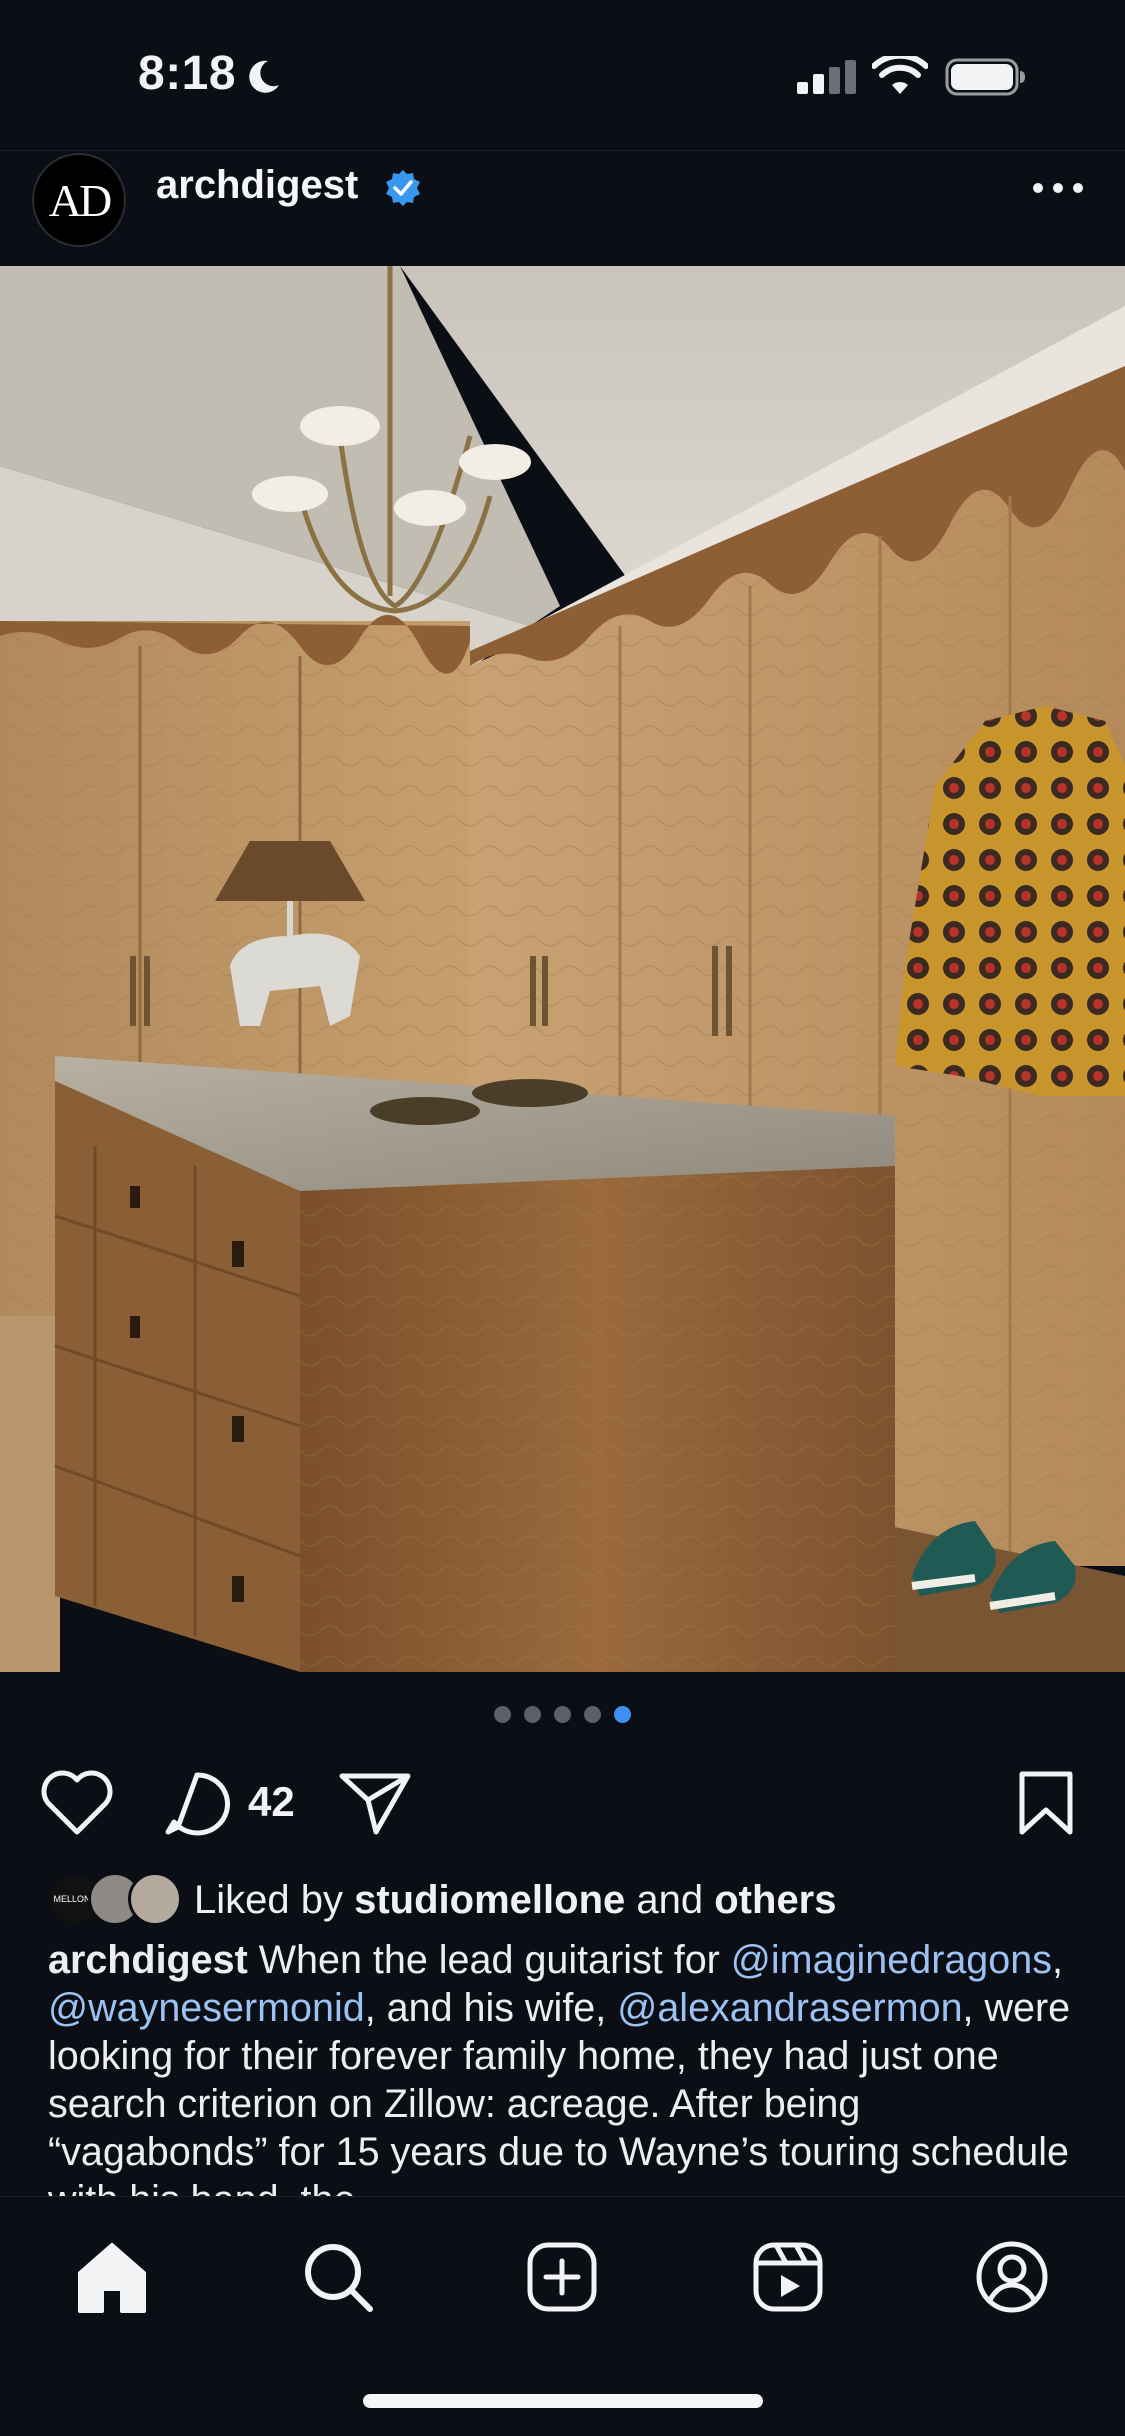 The height and width of the screenshot is (2436, 1125). I want to click on caption-text: , and his wife,, so click(491, 2008).